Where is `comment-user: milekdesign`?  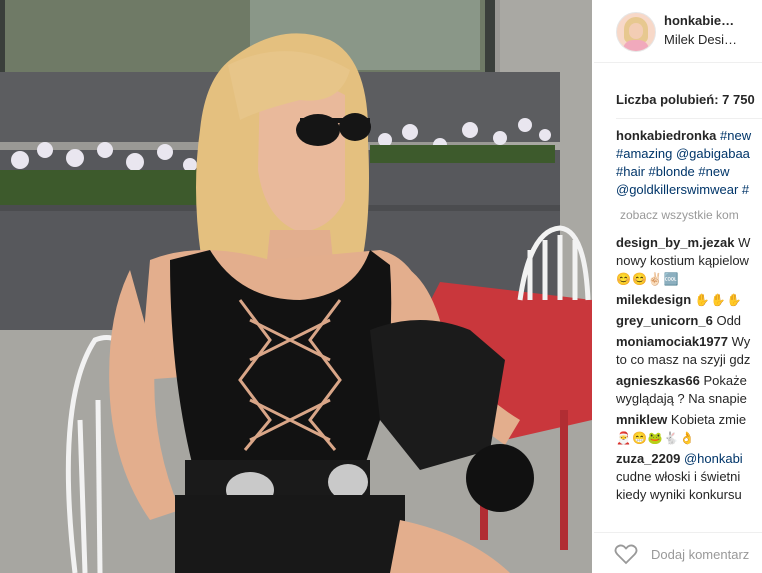 comment-user: milekdesign is located at coordinates (653, 299).